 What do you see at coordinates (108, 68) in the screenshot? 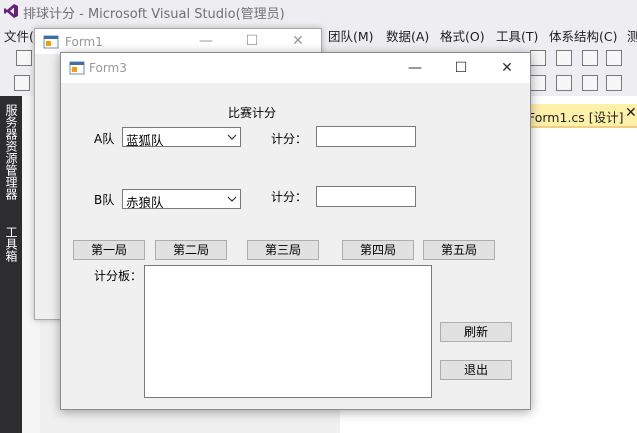
I see `form3-title: Form3` at bounding box center [108, 68].